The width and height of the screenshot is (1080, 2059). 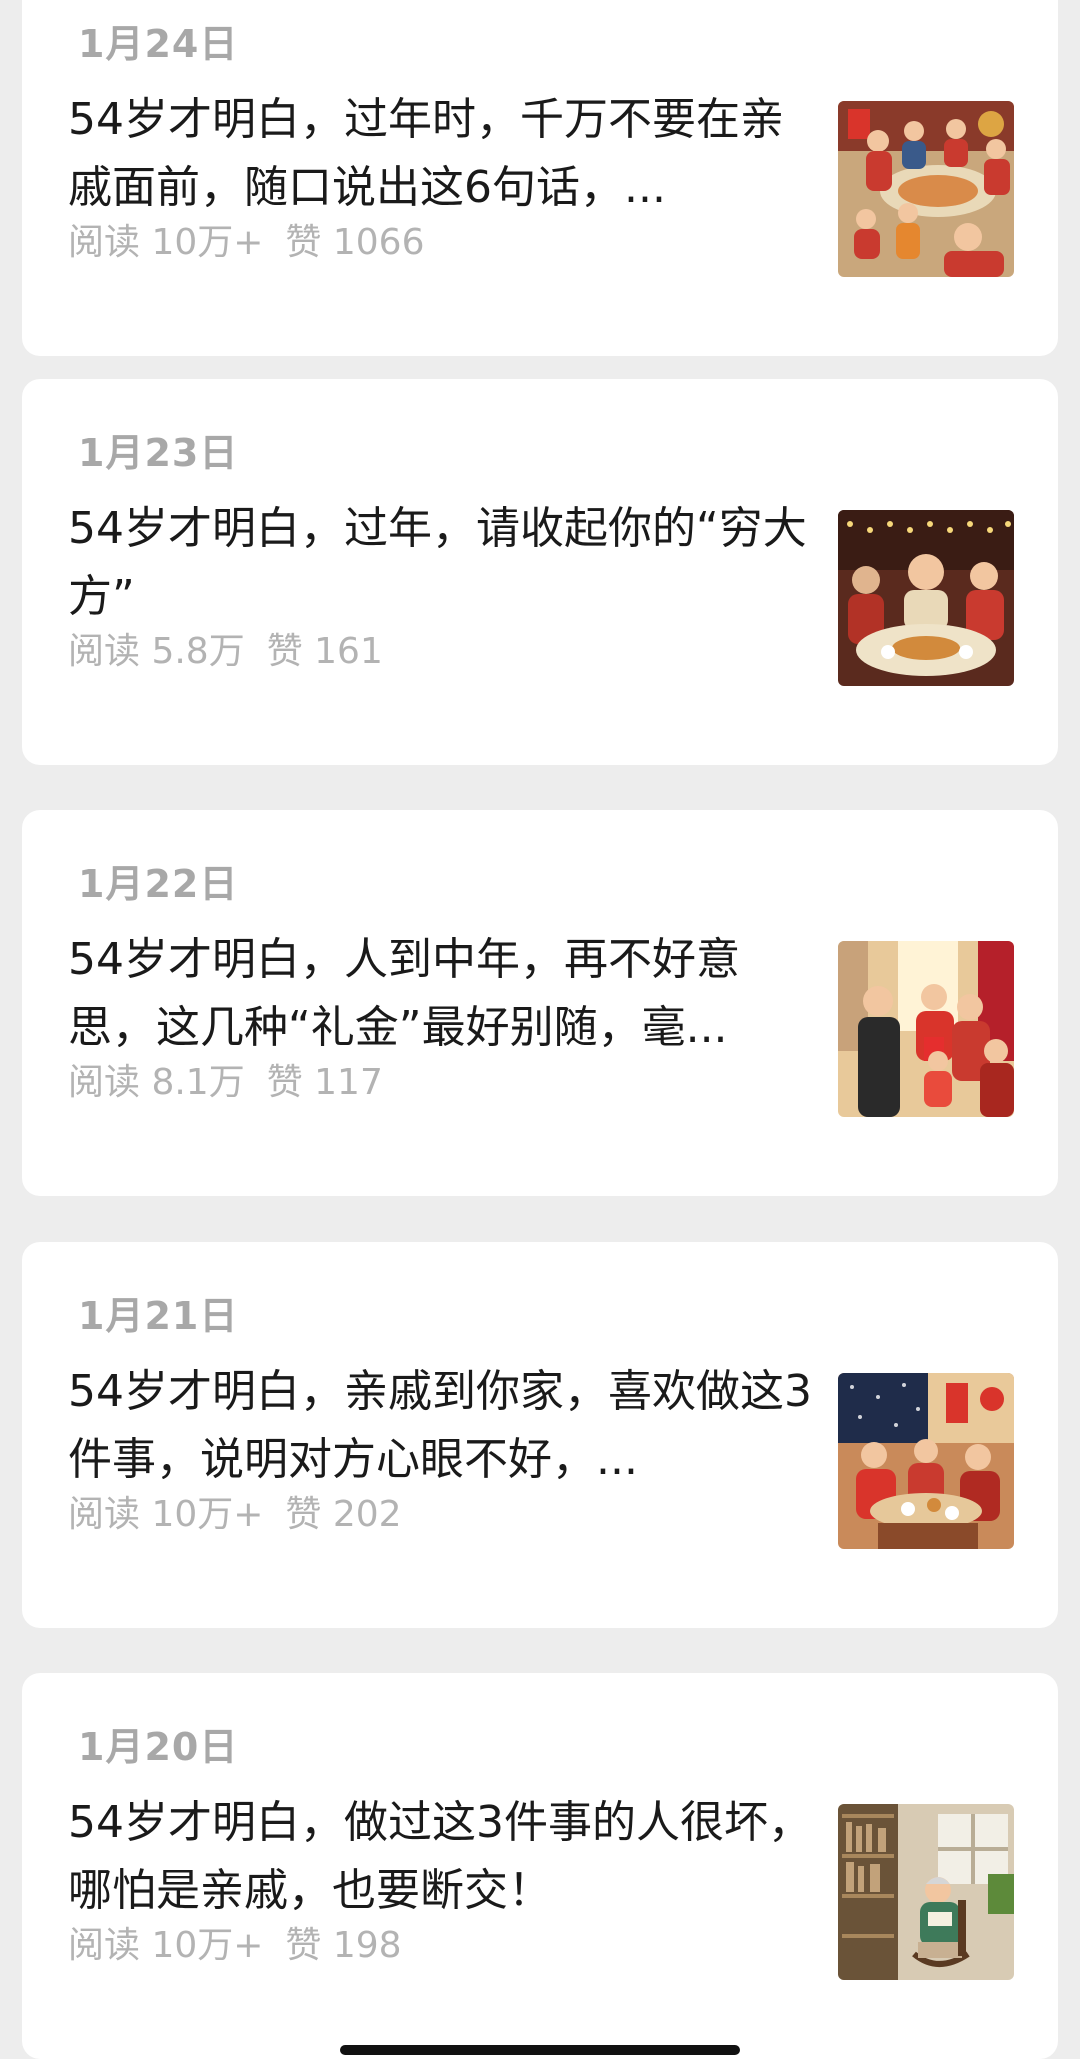 I want to click on red-envelope-image, so click(x=926, y=1029).